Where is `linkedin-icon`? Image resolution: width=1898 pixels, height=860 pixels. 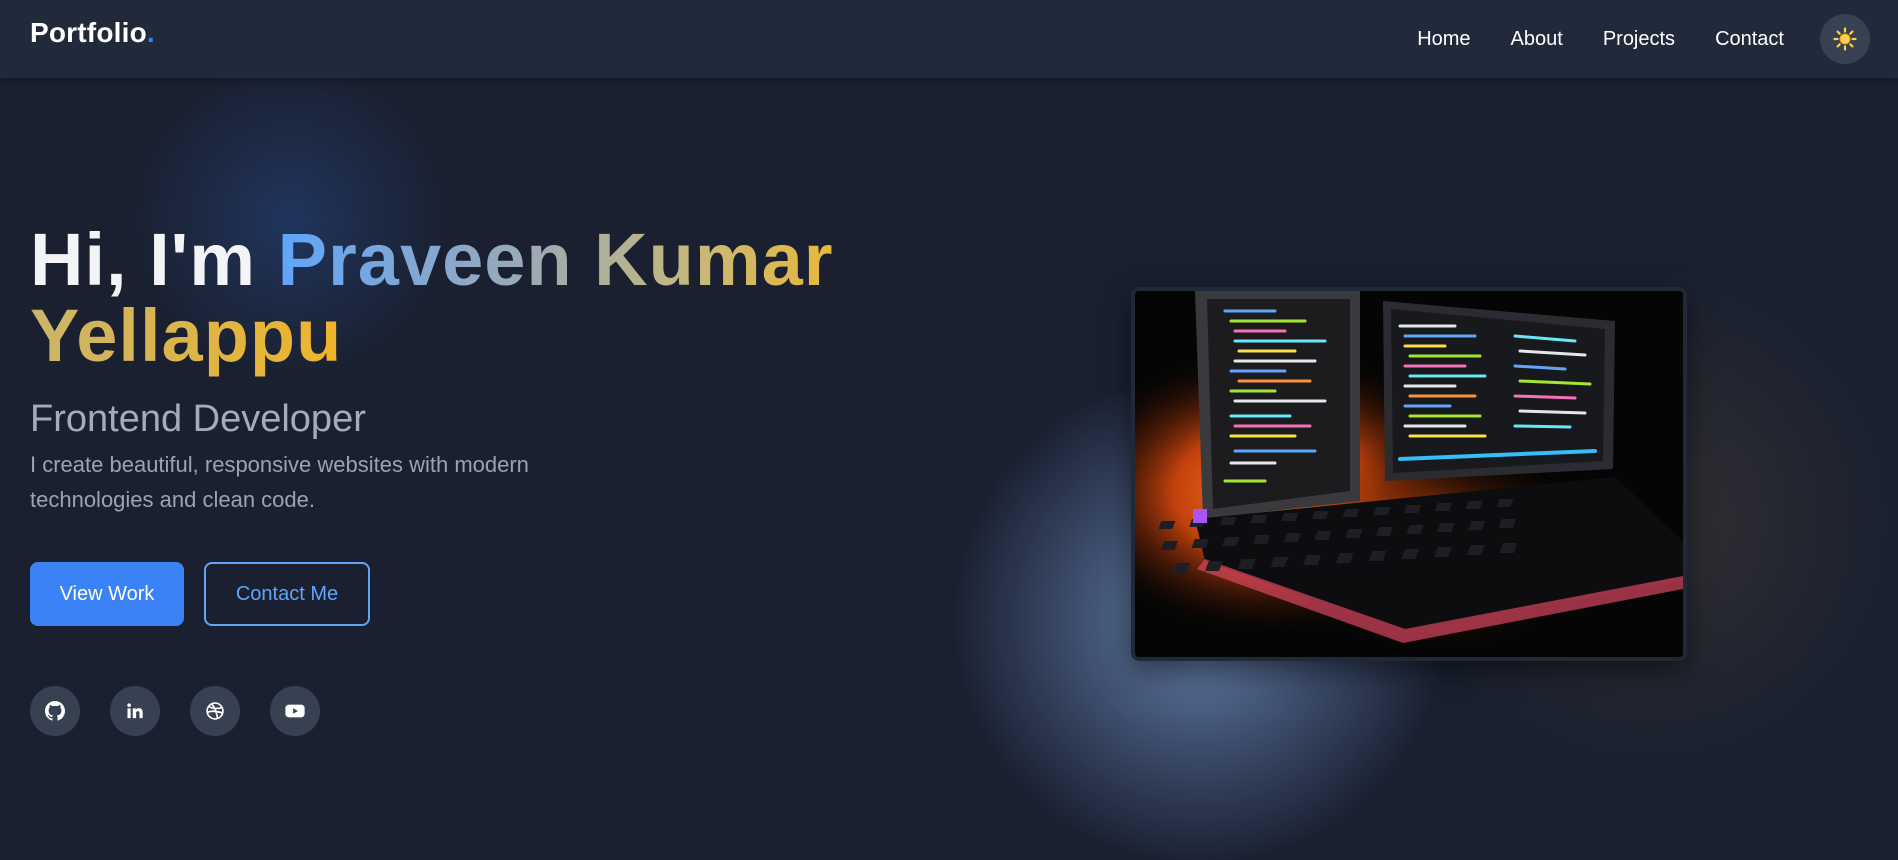
linkedin-icon is located at coordinates (135, 711).